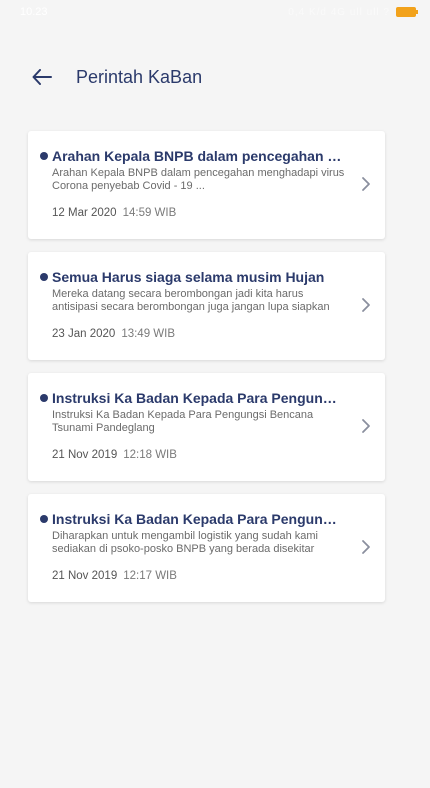 This screenshot has width=430, height=788. I want to click on status-time: 10.23, so click(34, 12).